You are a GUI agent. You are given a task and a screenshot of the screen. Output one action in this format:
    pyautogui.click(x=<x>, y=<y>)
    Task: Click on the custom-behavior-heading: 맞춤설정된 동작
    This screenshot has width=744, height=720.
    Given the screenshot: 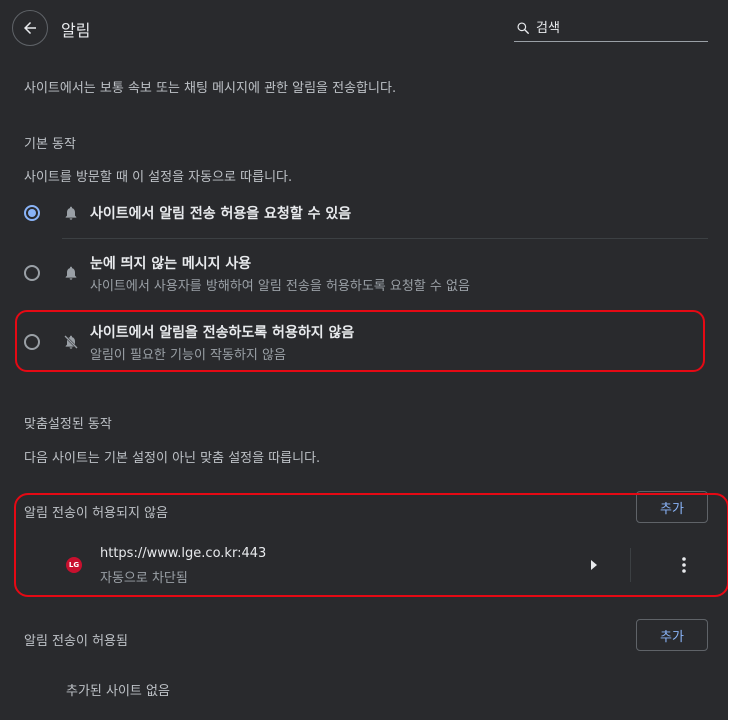 What is the action you would take?
    pyautogui.click(x=68, y=424)
    